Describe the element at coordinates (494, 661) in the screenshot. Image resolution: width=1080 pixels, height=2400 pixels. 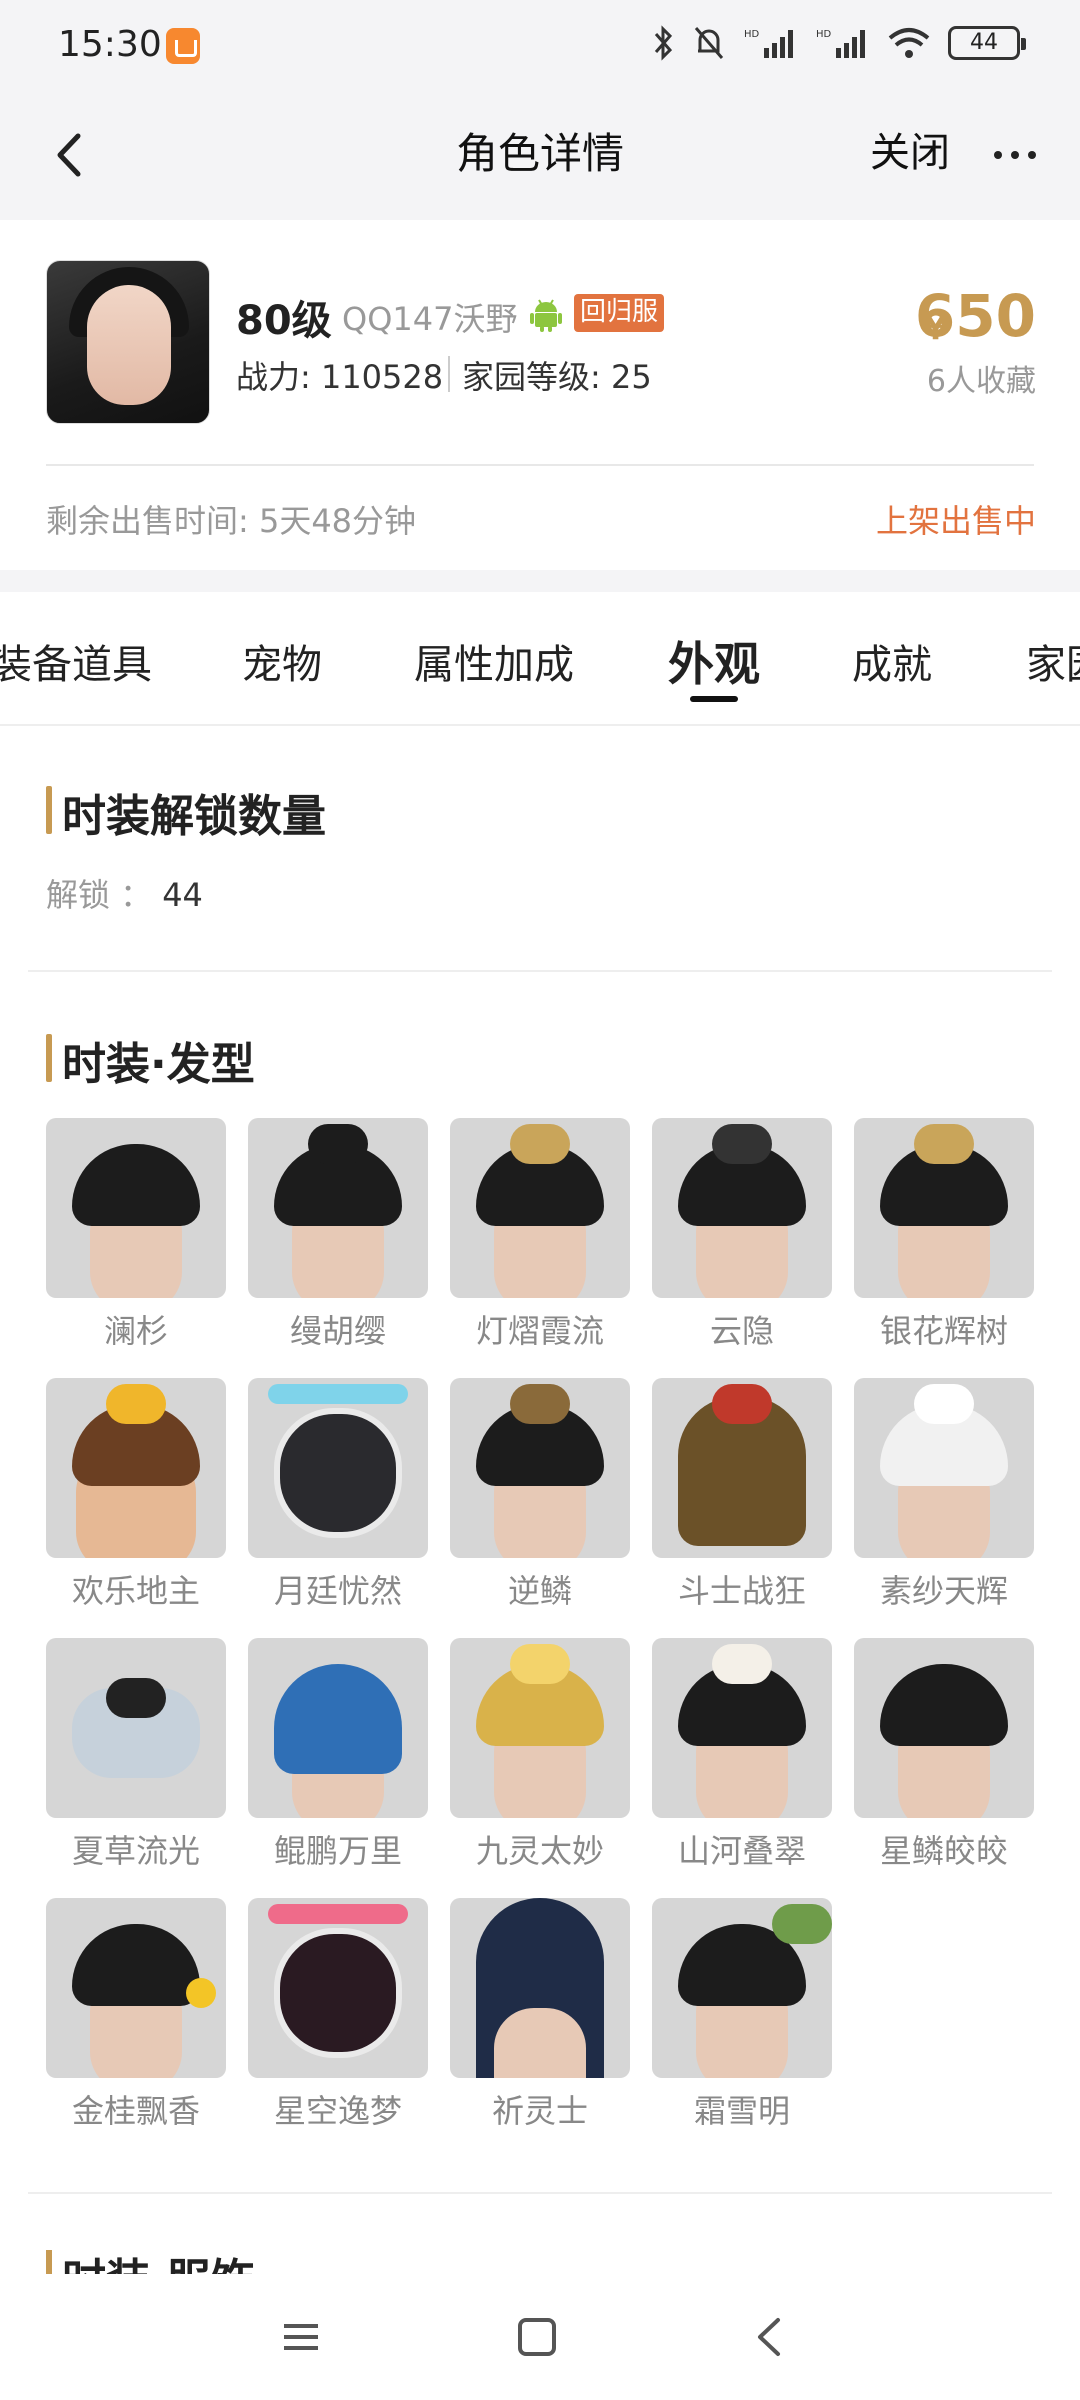
I see `tab-attributes: 属性加成` at that location.